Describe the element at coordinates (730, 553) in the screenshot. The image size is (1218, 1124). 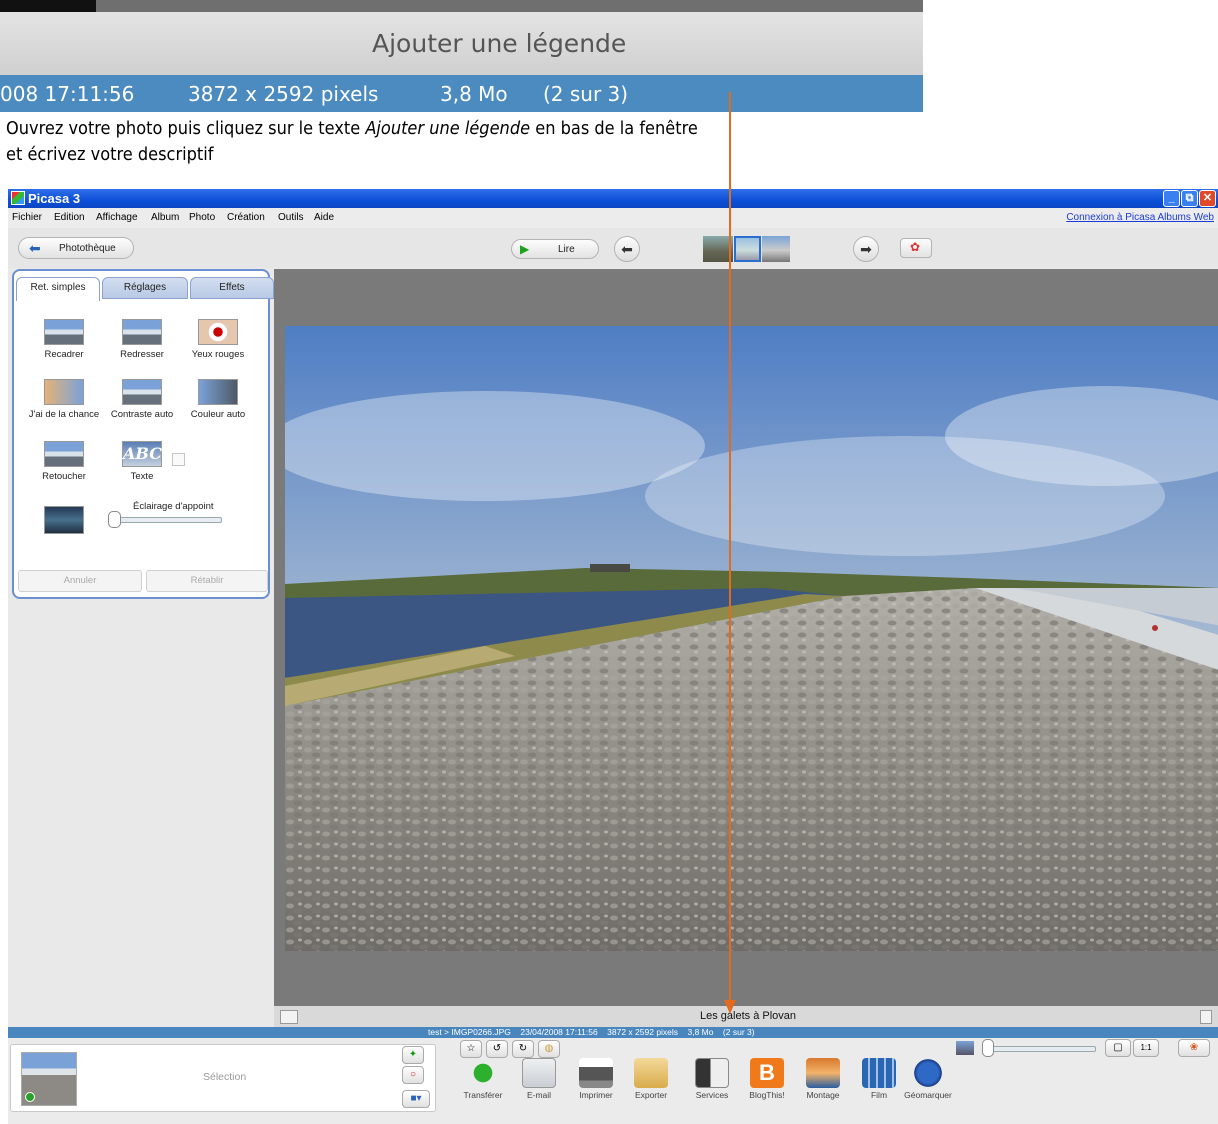
I see `annotation-arrow` at that location.